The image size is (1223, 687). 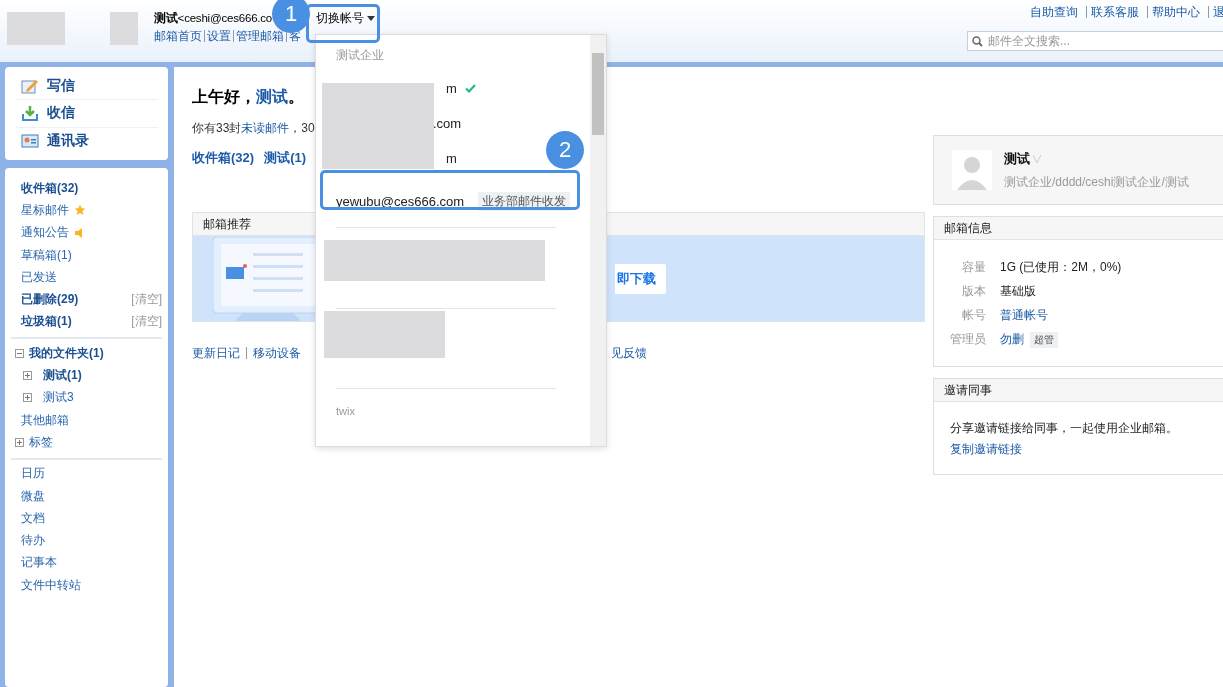 I want to click on folder-link: 标签, so click(x=41, y=442).